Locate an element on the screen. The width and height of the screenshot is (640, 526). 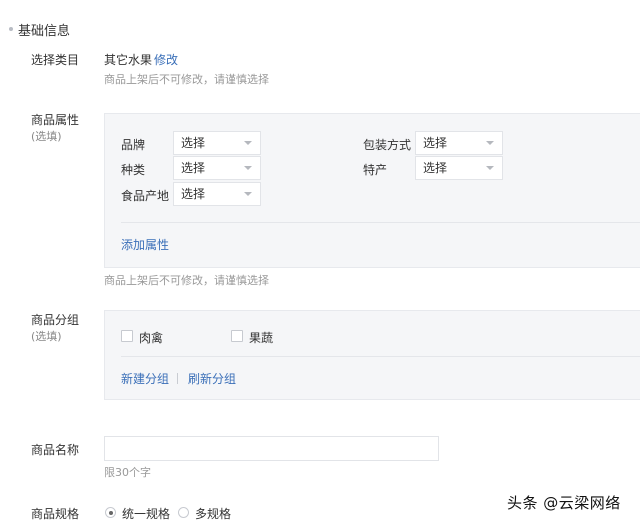
refresh-group-link: 刷新分组 is located at coordinates (212, 378).